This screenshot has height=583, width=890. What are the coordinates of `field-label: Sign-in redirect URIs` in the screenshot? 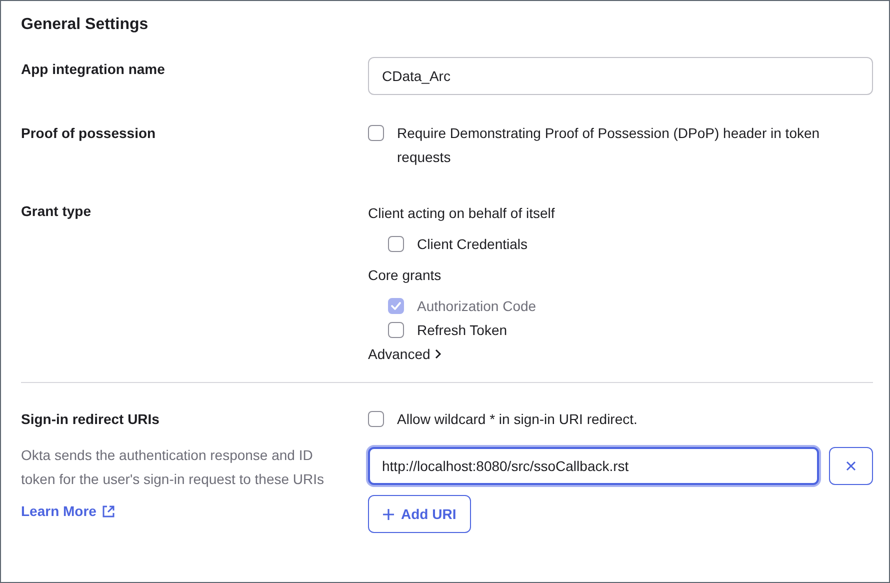 It's located at (90, 419).